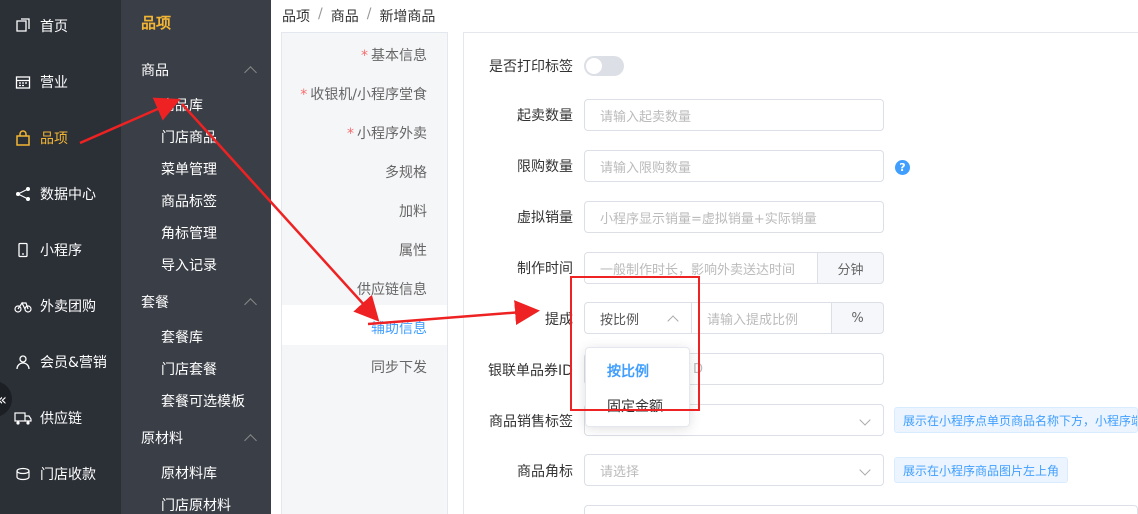  Describe the element at coordinates (392, 289) in the screenshot. I see `tab-supply-chain: 供应链信息` at that location.